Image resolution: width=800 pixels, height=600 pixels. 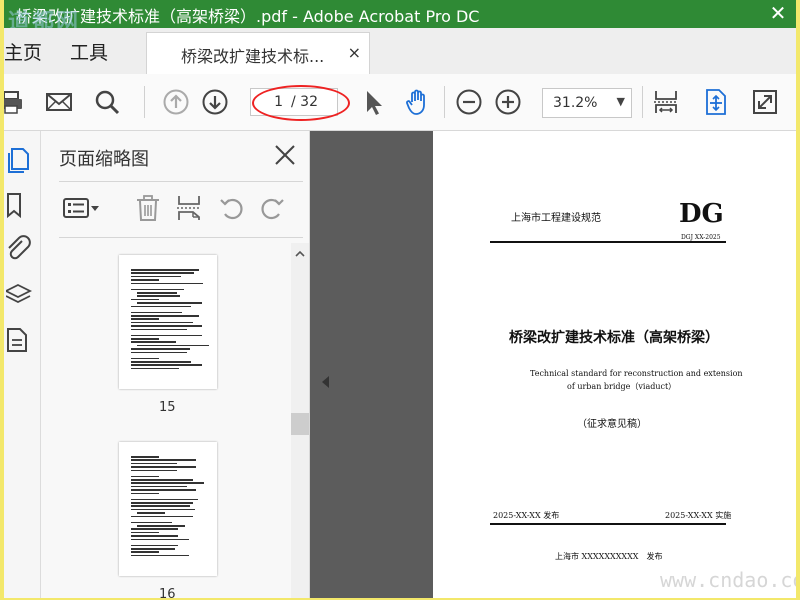 What do you see at coordinates (89, 51) in the screenshot?
I see `tab-tools: 工具` at bounding box center [89, 51].